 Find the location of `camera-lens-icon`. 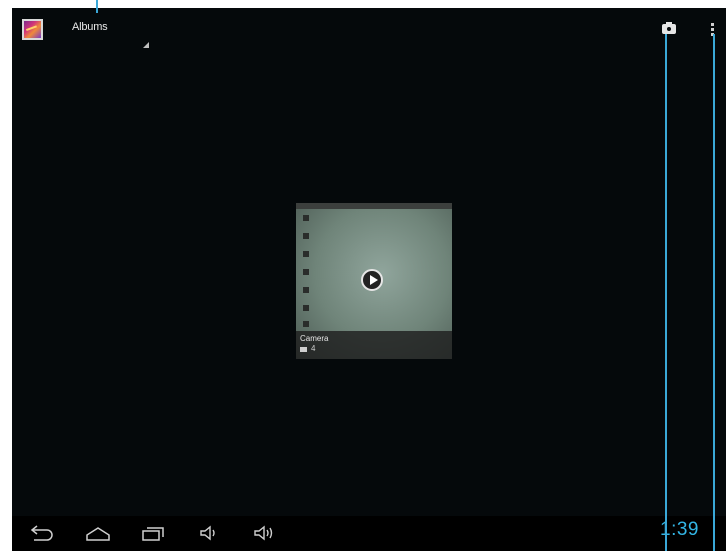

camera-lens-icon is located at coordinates (669, 29).